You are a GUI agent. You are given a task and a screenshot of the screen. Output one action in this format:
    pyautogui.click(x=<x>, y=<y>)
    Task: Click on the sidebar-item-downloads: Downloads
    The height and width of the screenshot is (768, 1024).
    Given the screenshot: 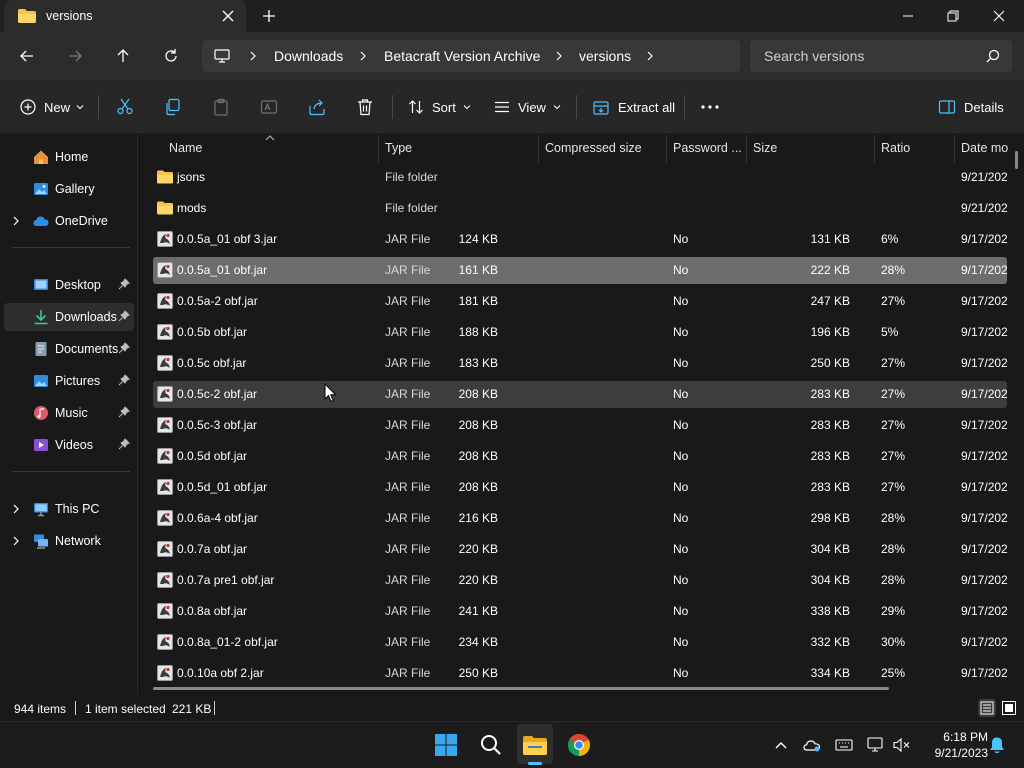 What is the action you would take?
    pyautogui.click(x=69, y=317)
    